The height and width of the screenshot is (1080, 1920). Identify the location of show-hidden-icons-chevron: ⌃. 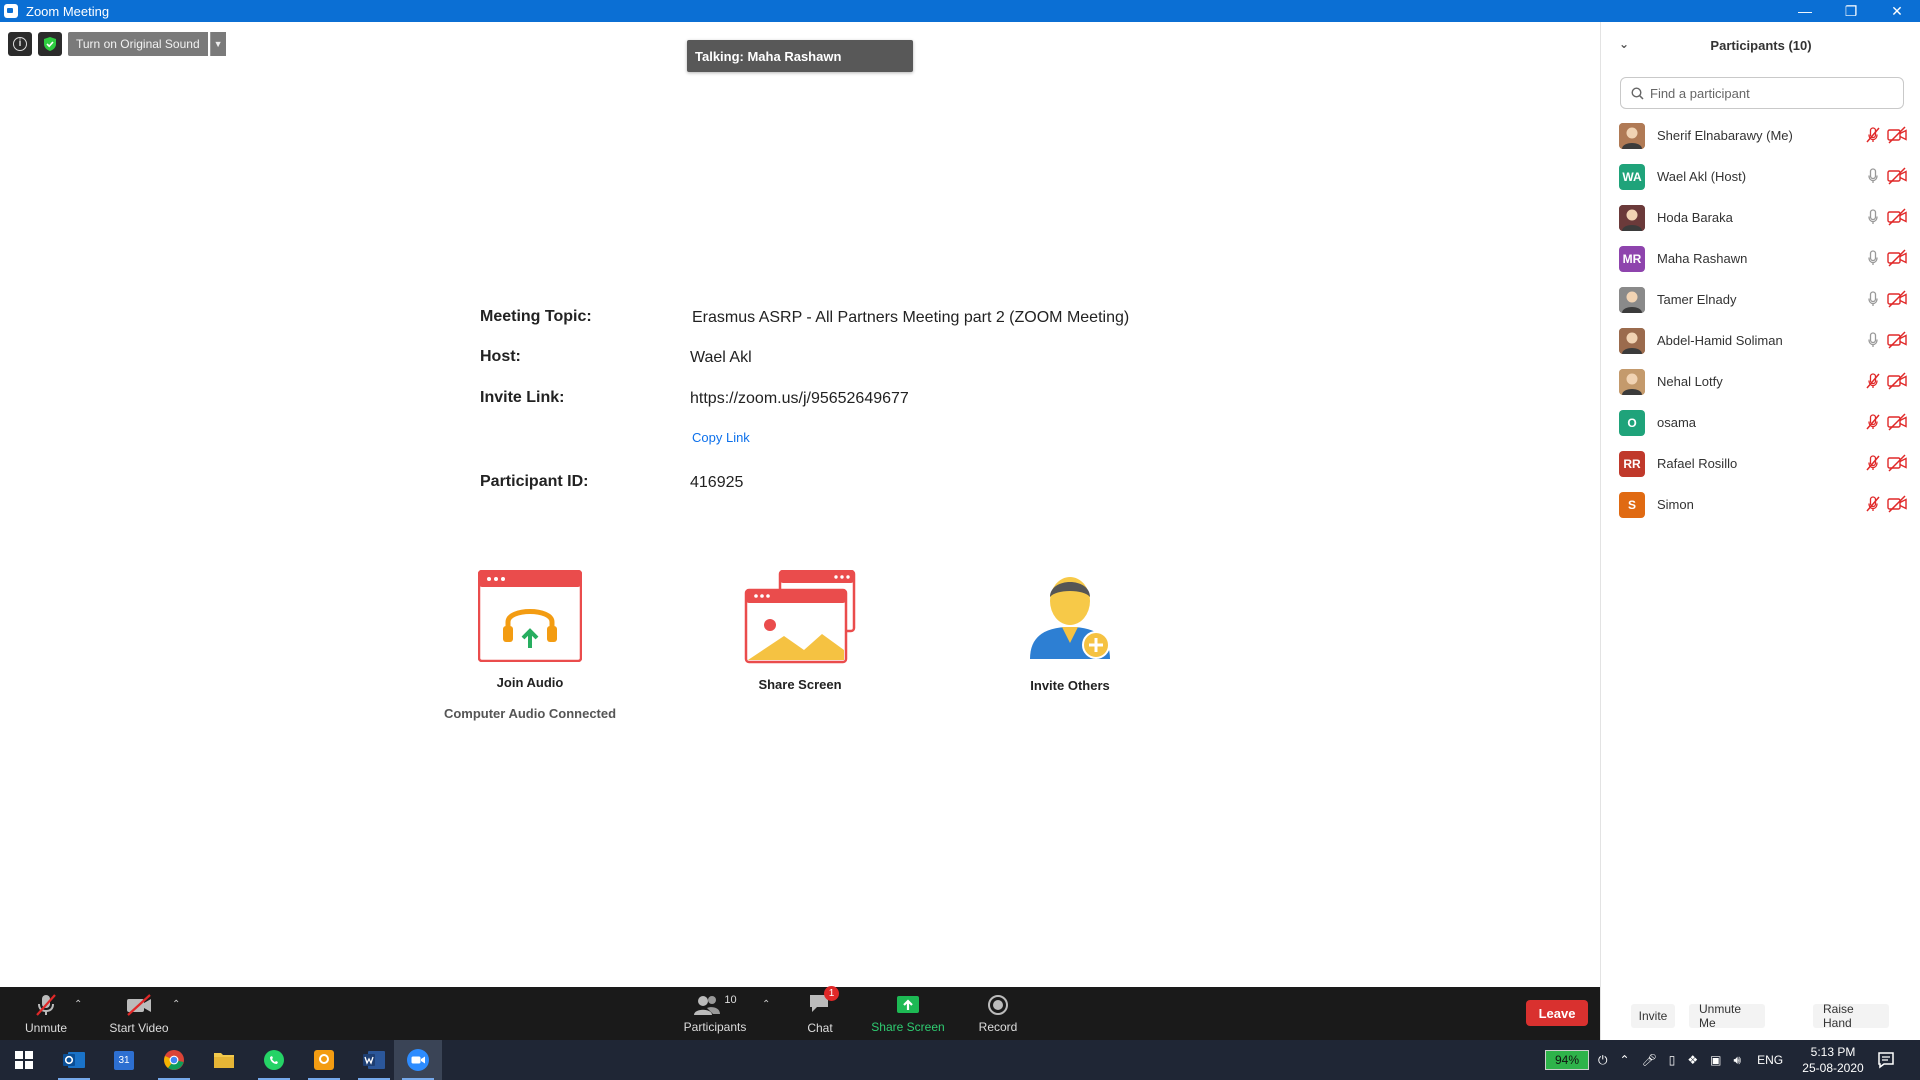
(1625, 1060).